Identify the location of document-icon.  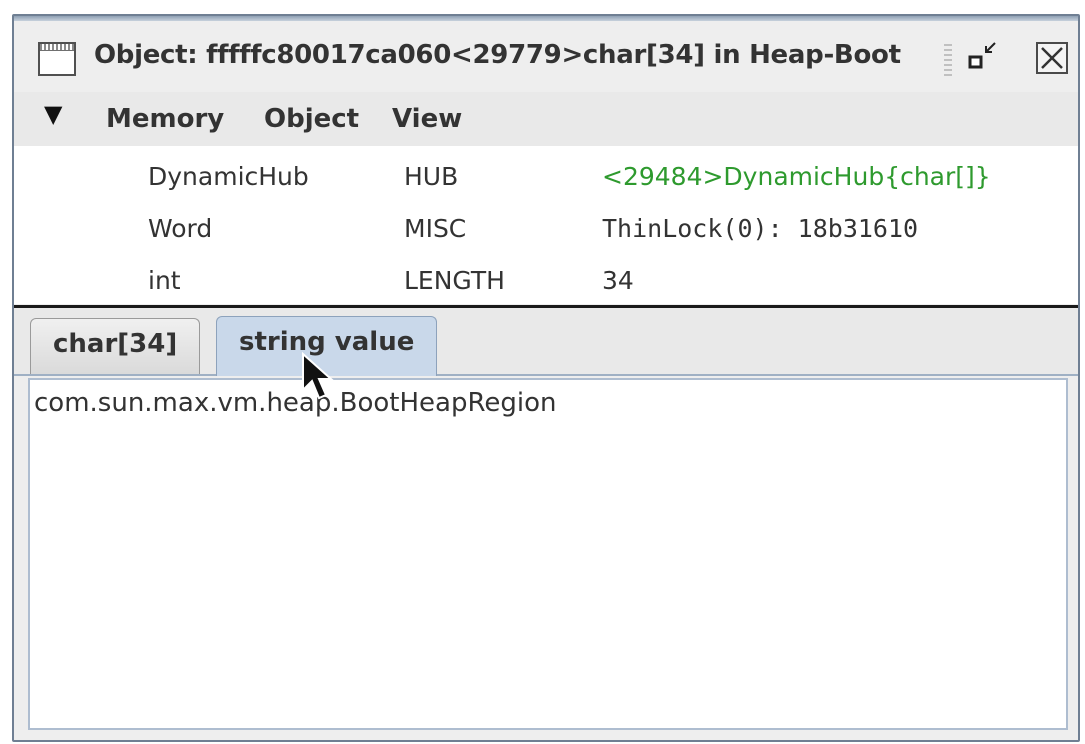
(57, 59).